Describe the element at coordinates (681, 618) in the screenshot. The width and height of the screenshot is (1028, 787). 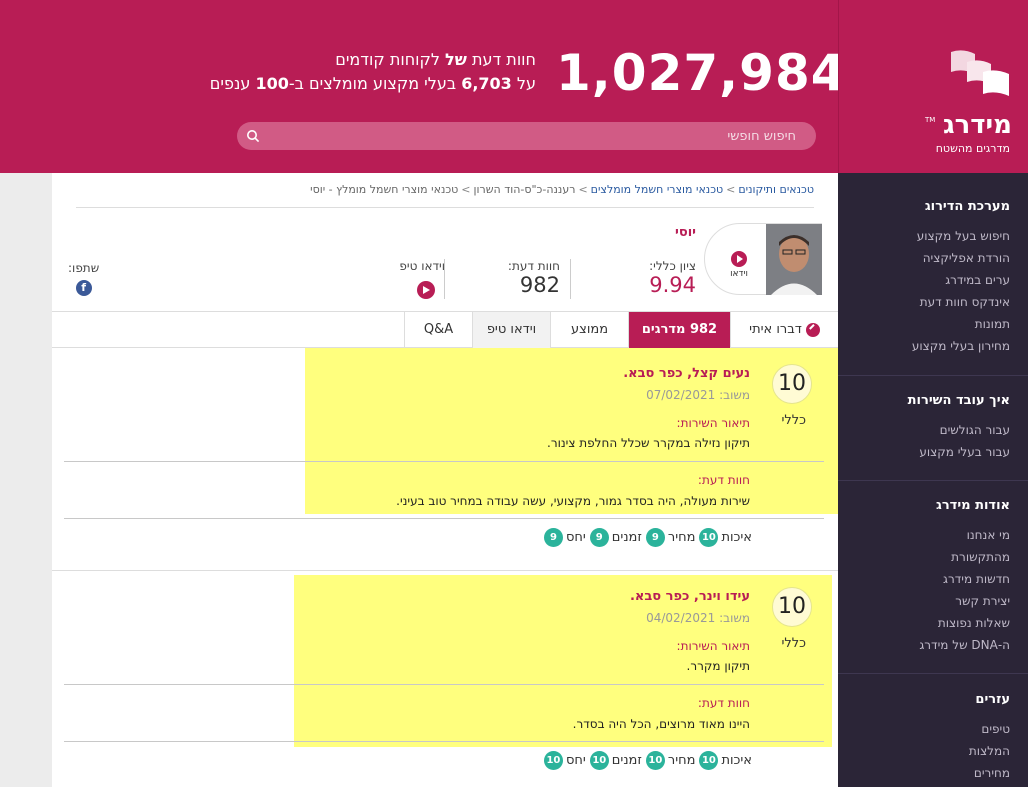
I see `review-date-value: 04/02/2021` at that location.